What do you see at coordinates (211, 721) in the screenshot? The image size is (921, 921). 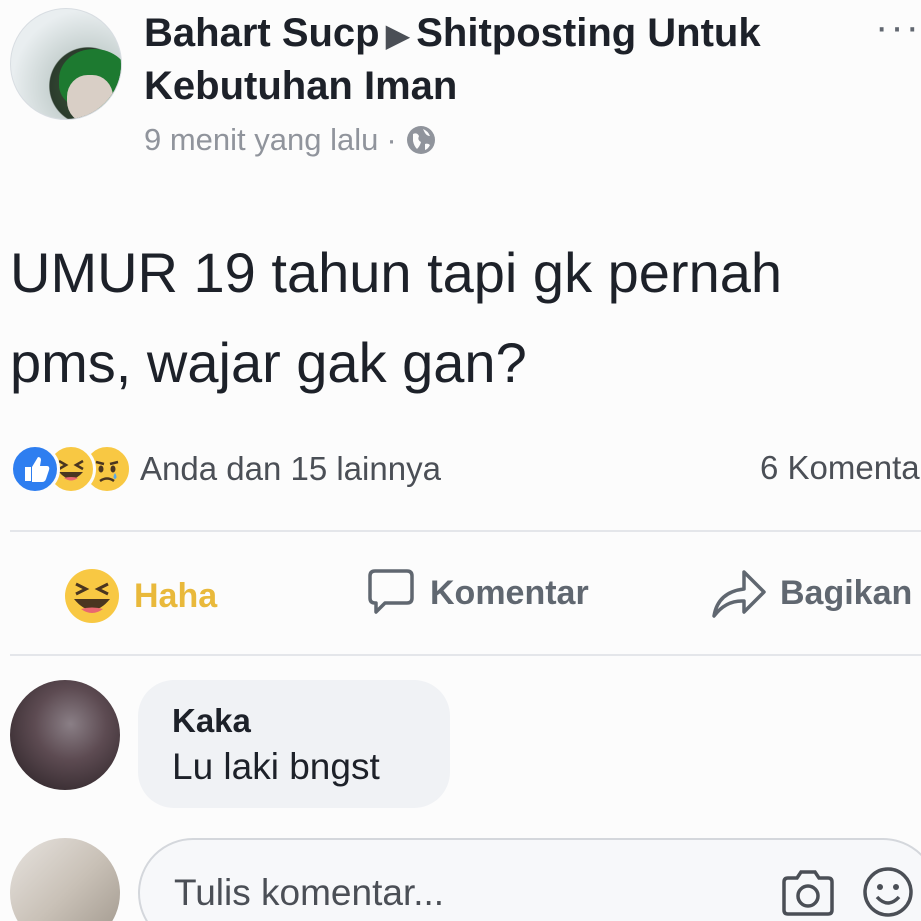 I see `comment-author: Kaka` at bounding box center [211, 721].